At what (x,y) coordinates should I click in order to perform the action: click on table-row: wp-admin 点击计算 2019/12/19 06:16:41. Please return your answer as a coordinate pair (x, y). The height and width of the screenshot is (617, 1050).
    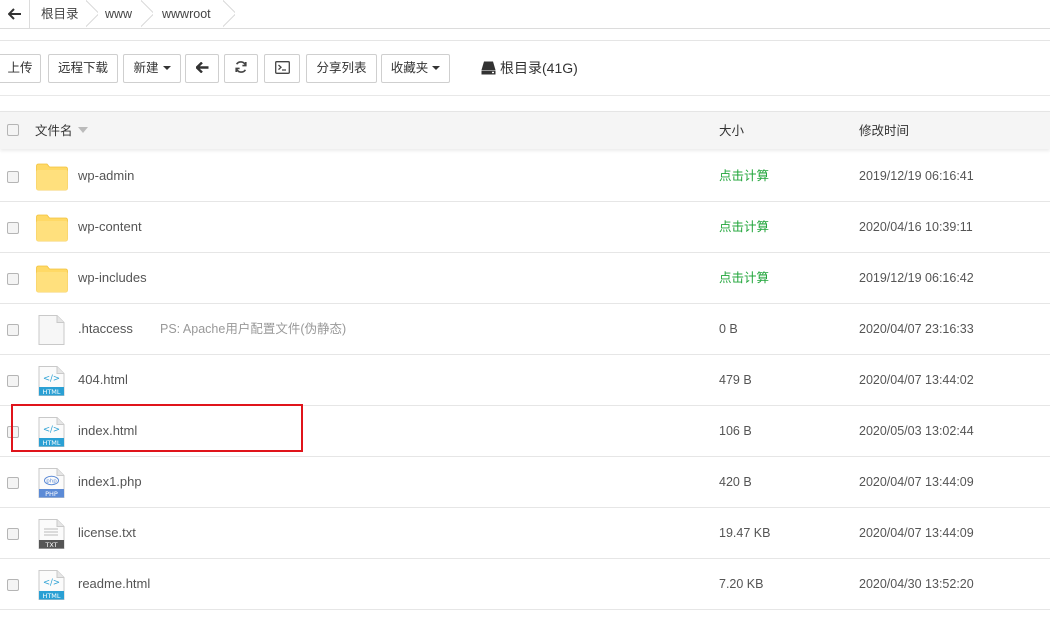
    Looking at the image, I should click on (525, 176).